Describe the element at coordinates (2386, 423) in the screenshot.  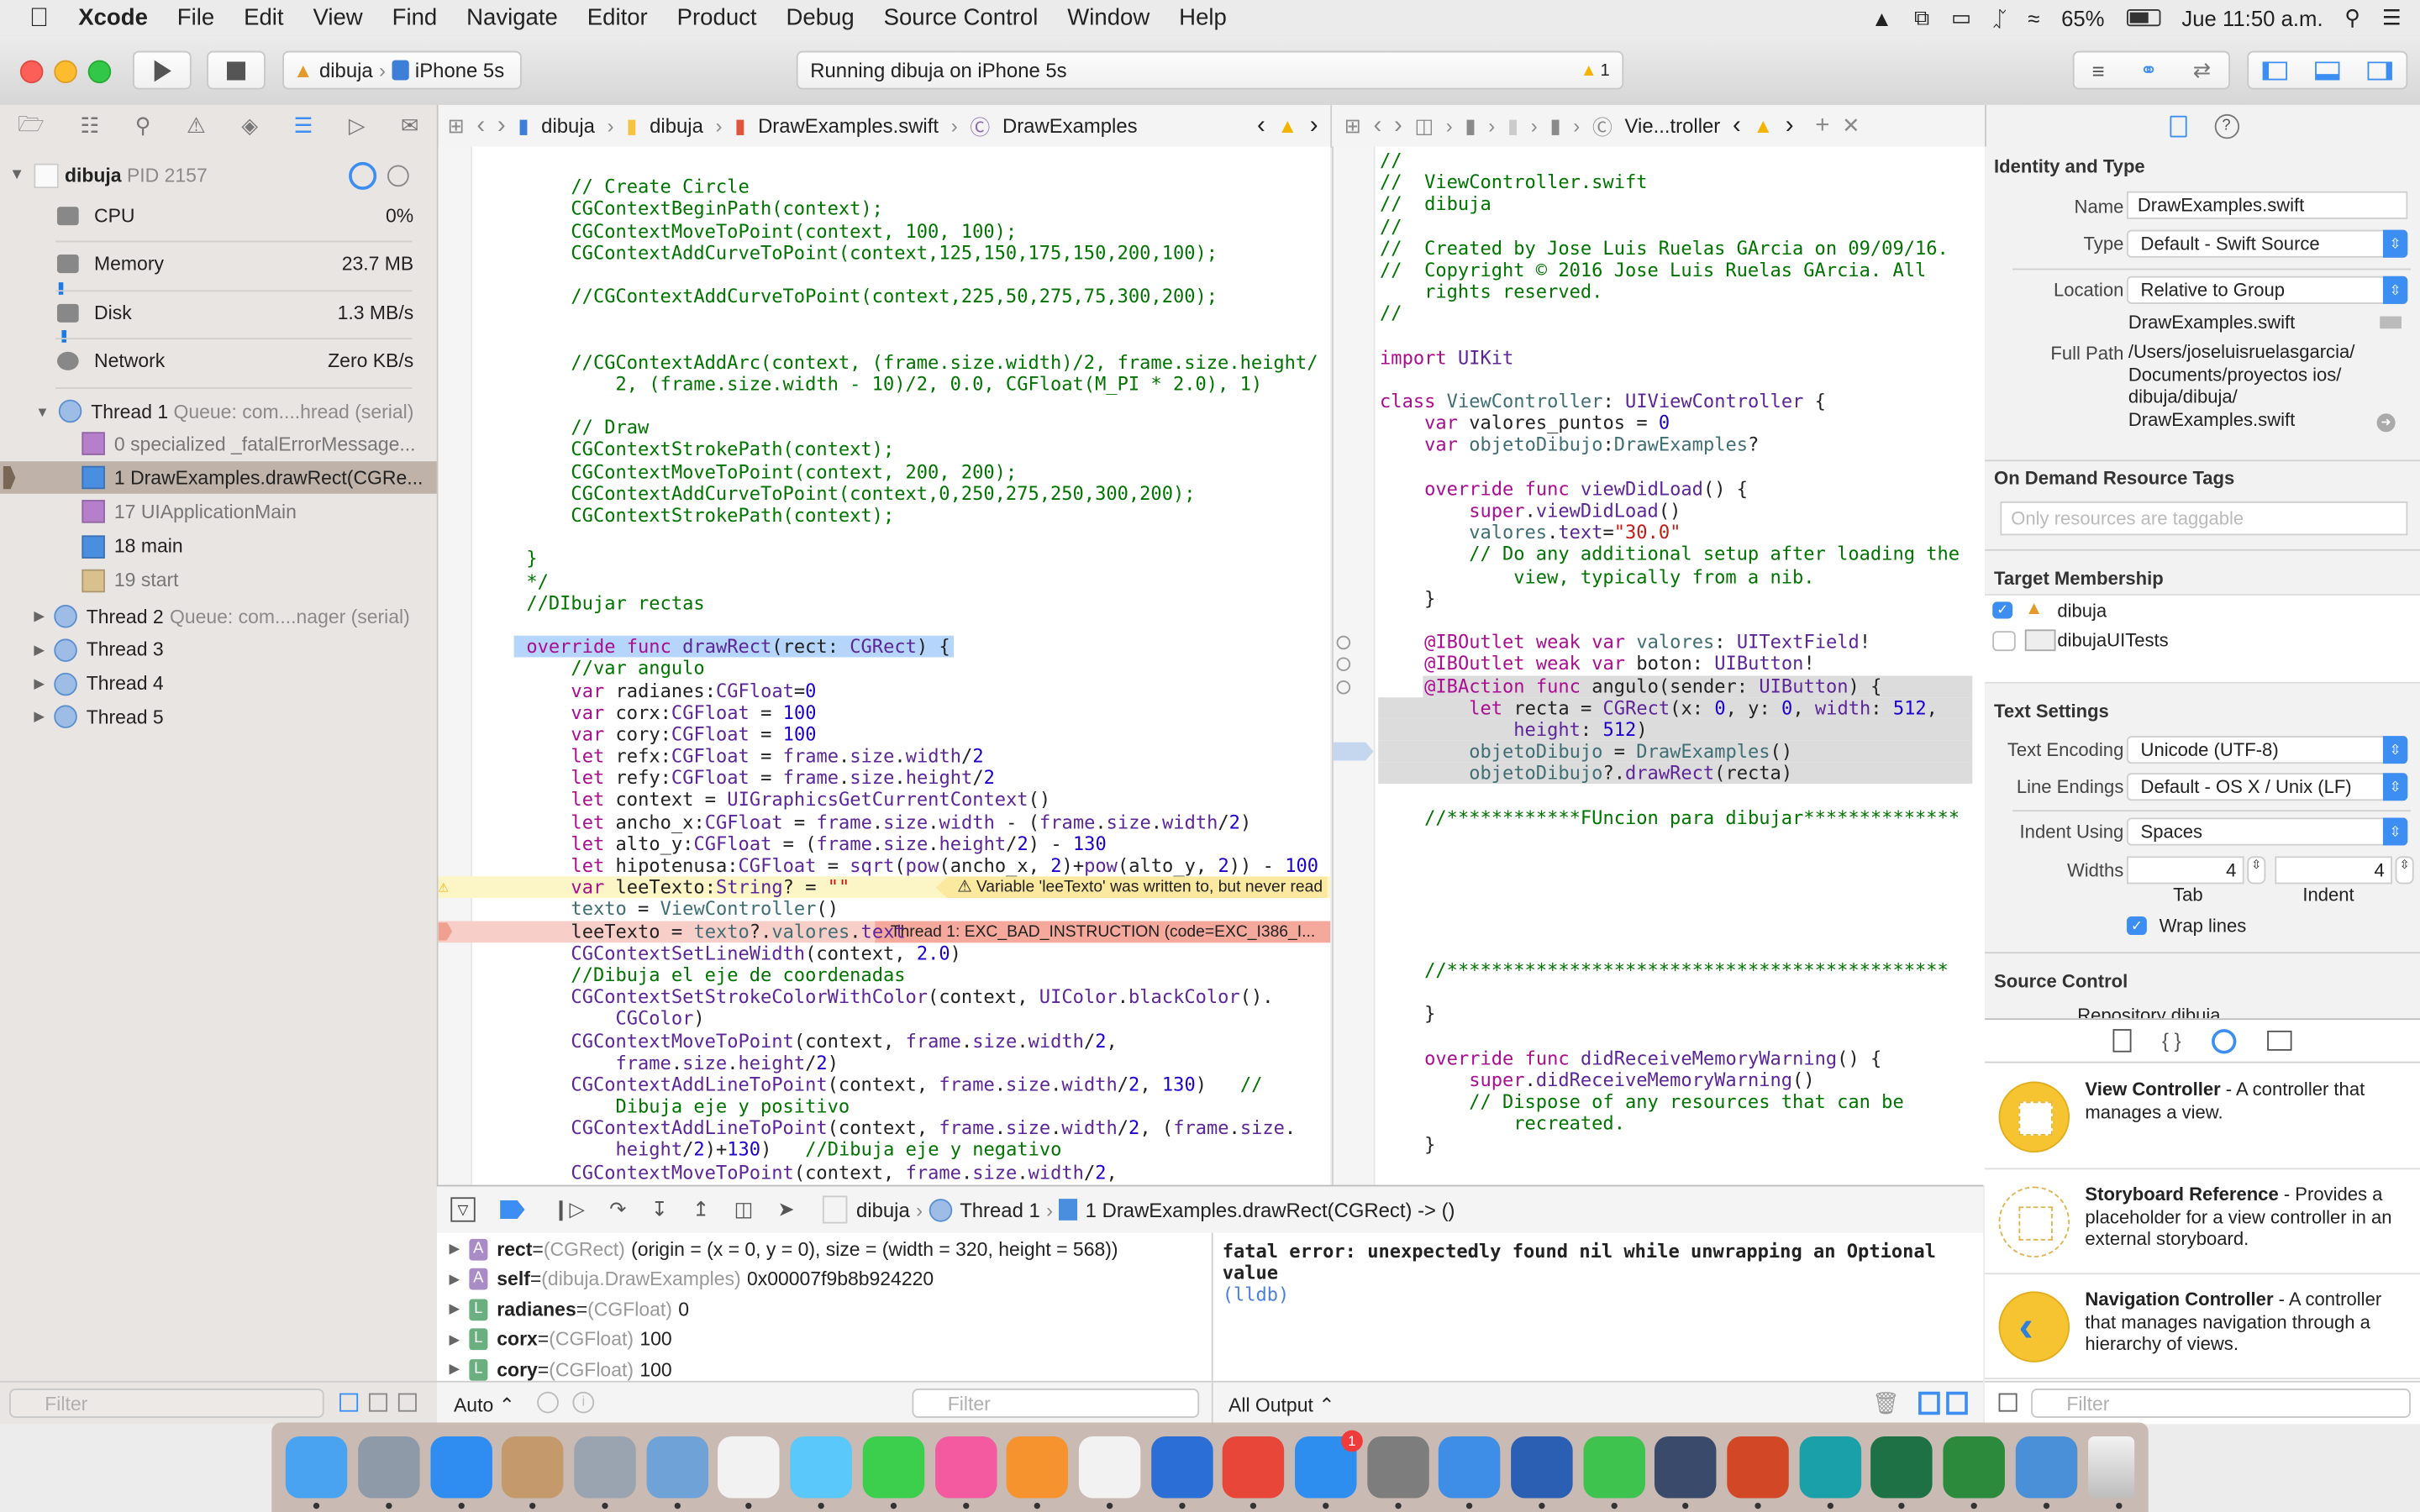
I see `reveal-in-finder-icon: ➜` at that location.